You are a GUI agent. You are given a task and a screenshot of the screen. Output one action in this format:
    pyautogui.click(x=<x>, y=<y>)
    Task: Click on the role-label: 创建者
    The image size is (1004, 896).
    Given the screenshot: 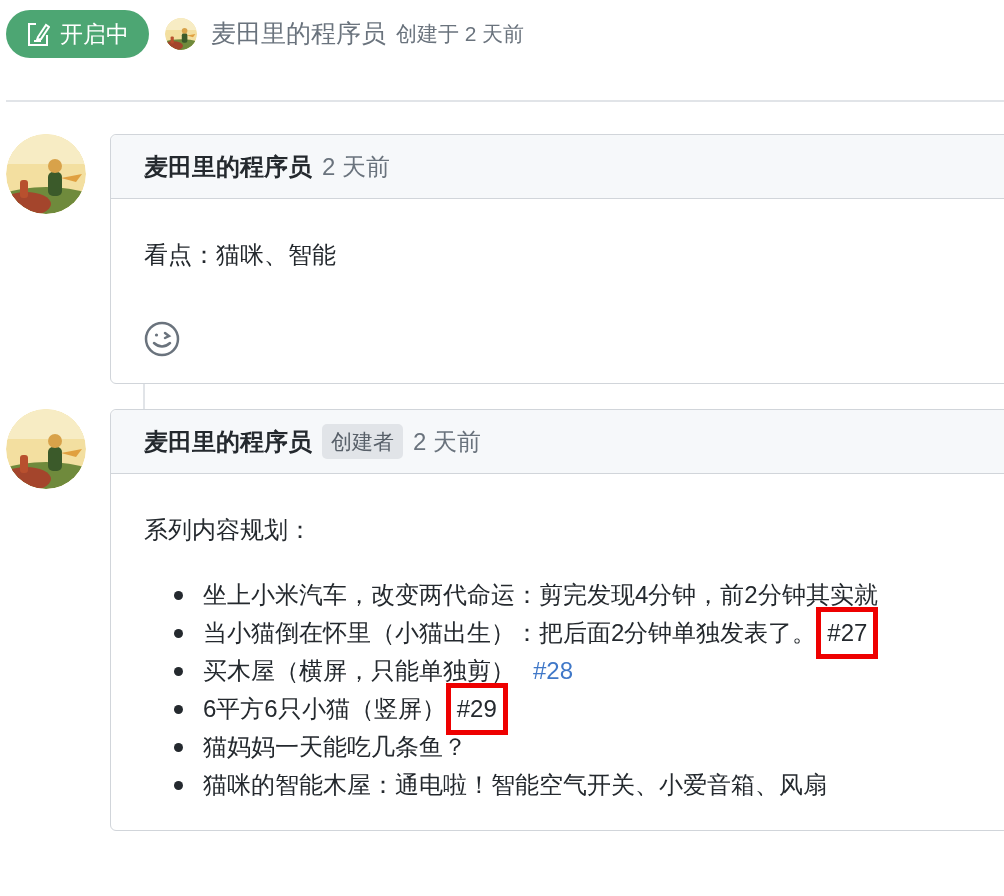 What is the action you would take?
    pyautogui.click(x=362, y=441)
    